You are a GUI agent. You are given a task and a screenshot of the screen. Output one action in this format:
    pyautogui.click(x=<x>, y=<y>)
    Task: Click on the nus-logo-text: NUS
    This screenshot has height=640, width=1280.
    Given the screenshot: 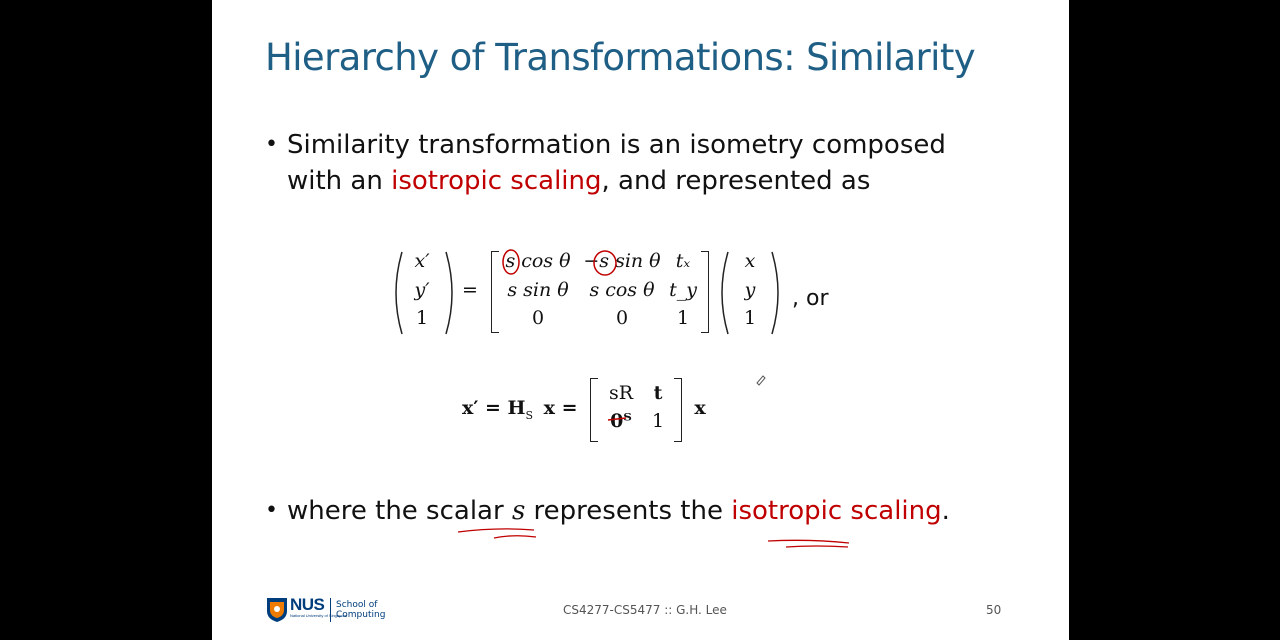 What is the action you would take?
    pyautogui.click(x=307, y=604)
    